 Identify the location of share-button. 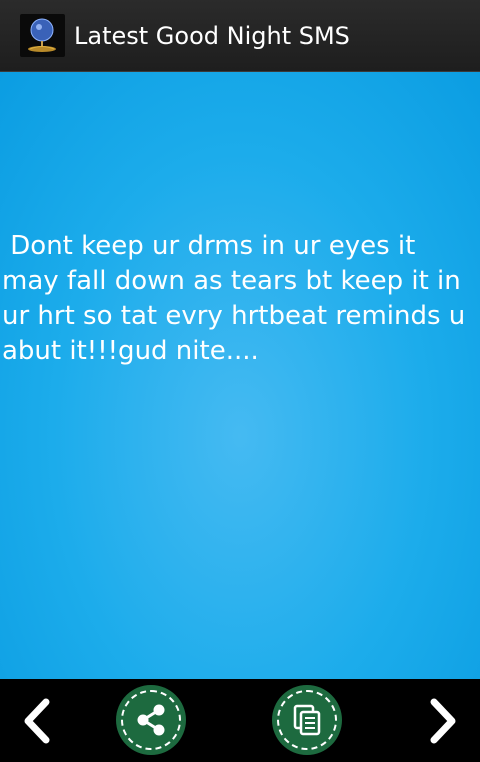
(151, 720).